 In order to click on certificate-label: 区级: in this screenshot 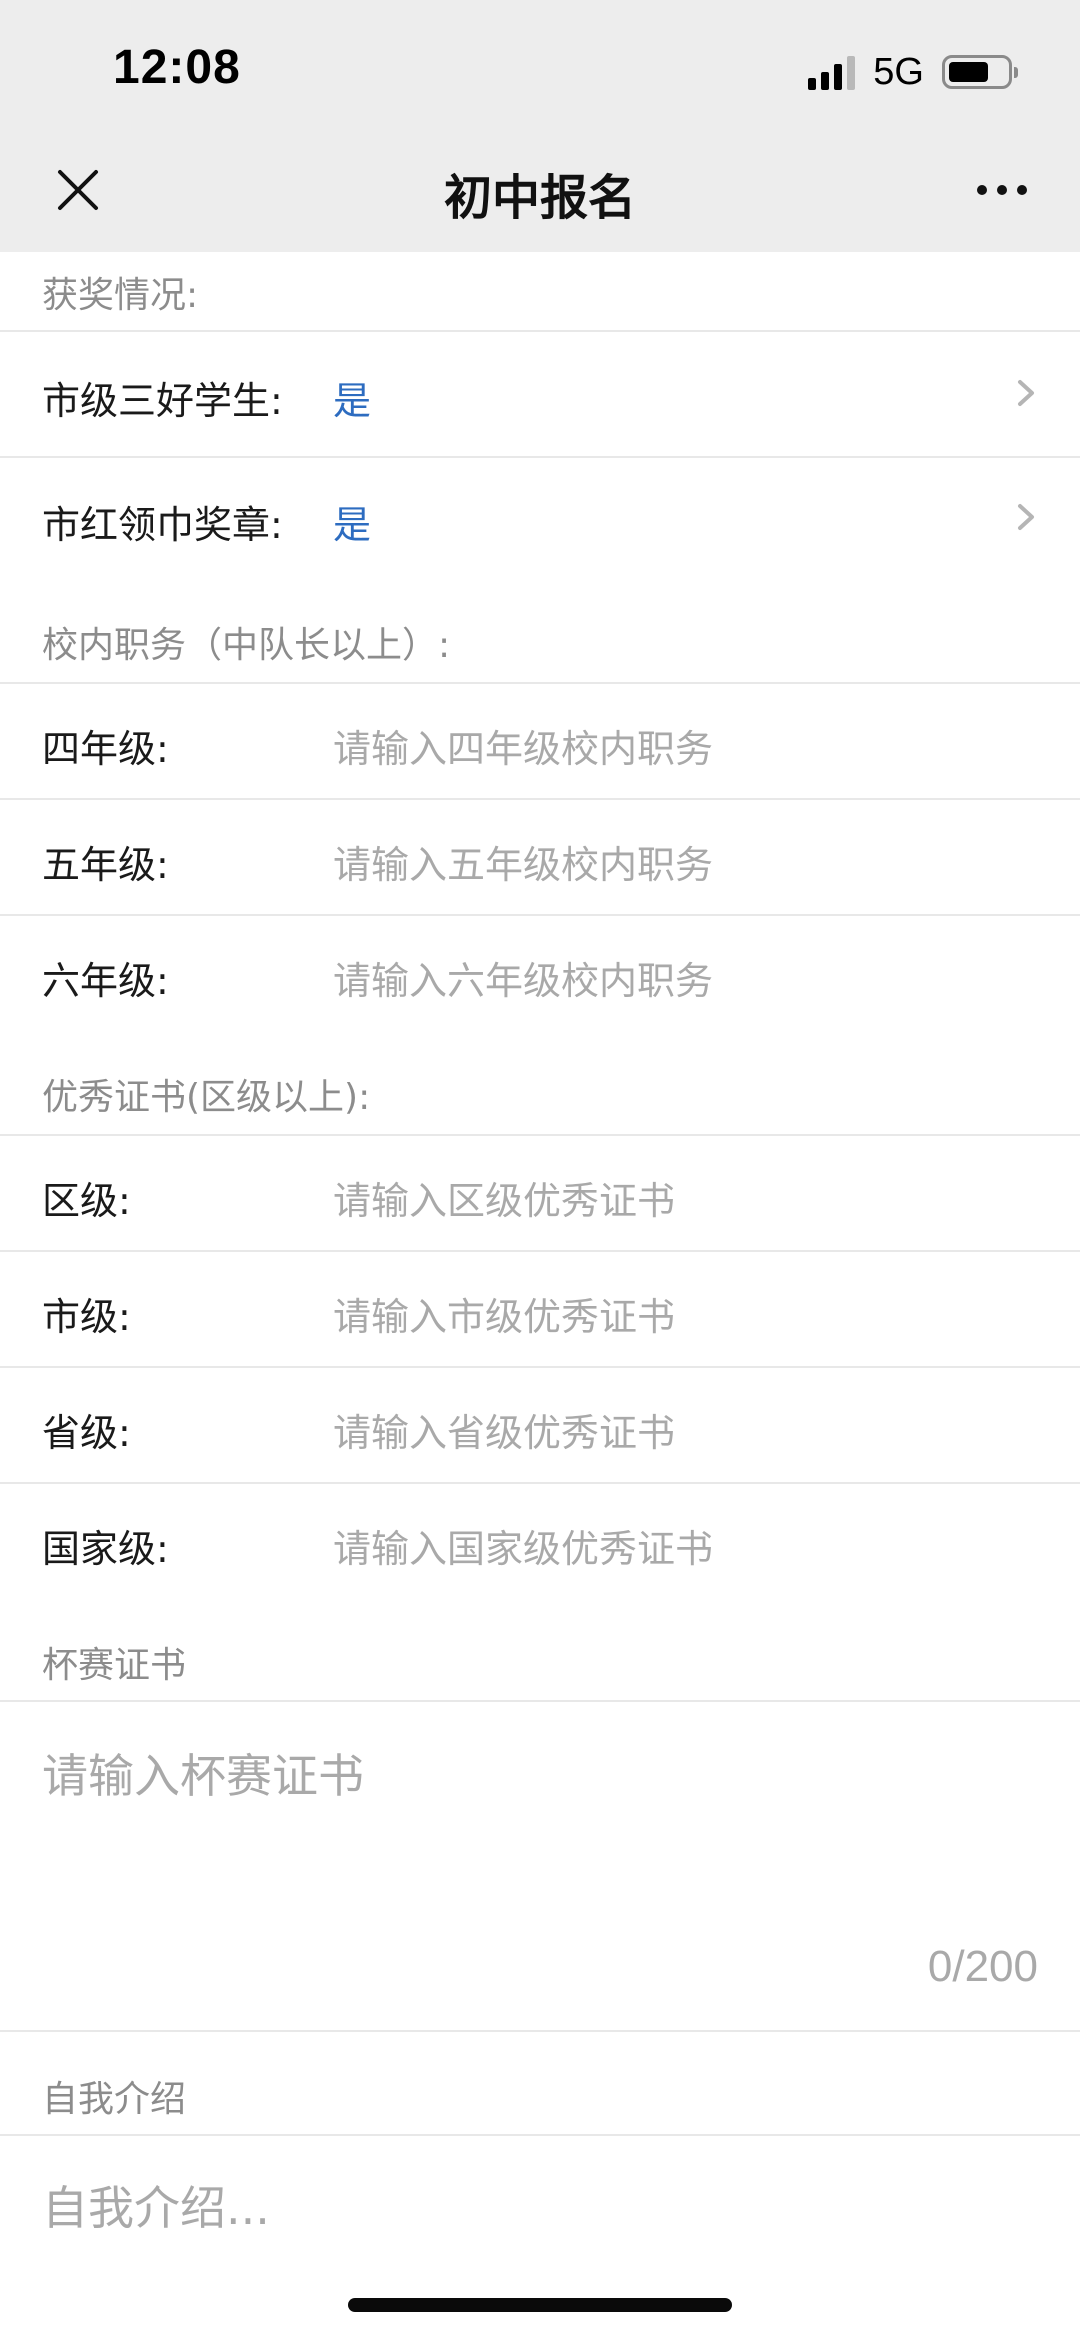, I will do `click(86, 1201)`.